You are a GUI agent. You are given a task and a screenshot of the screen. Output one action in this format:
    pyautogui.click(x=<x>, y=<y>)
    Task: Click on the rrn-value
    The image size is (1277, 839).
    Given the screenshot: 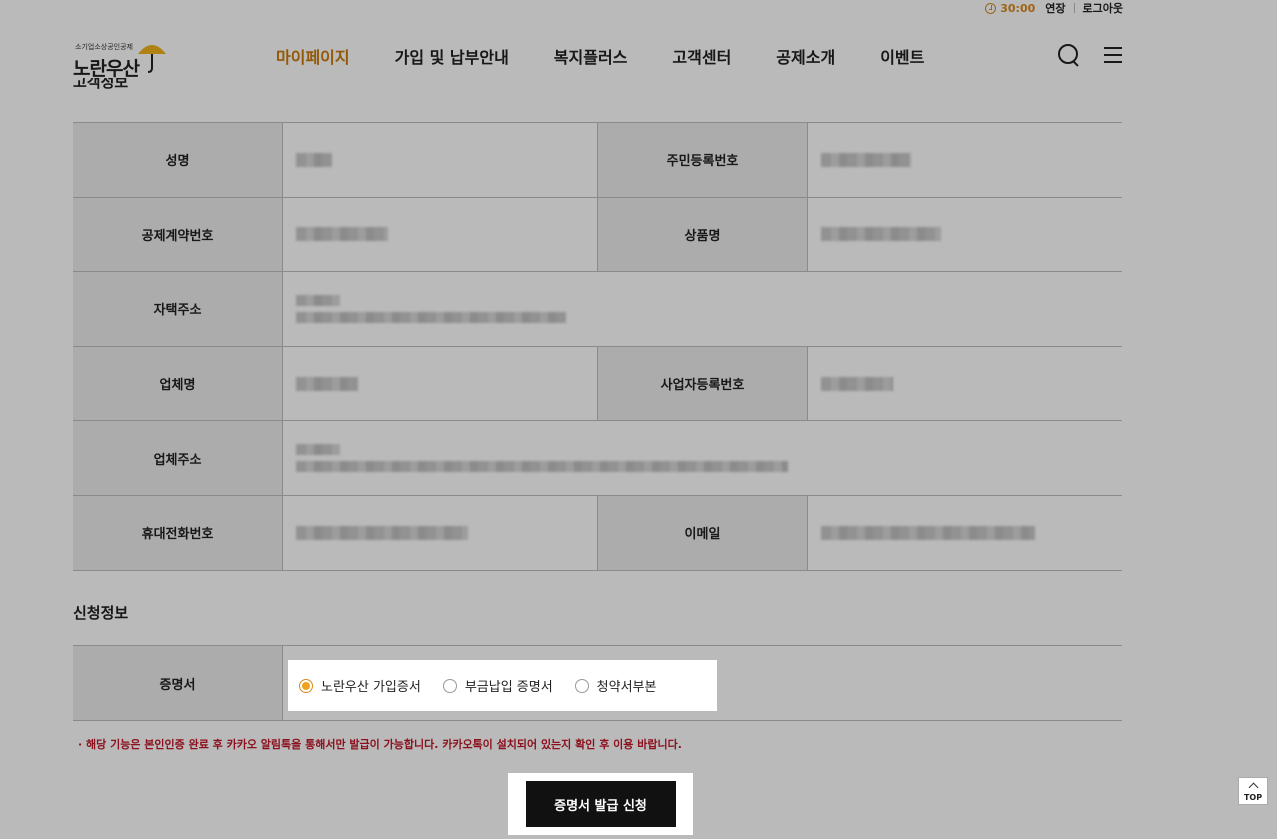 What is the action you would take?
    pyautogui.click(x=965, y=160)
    